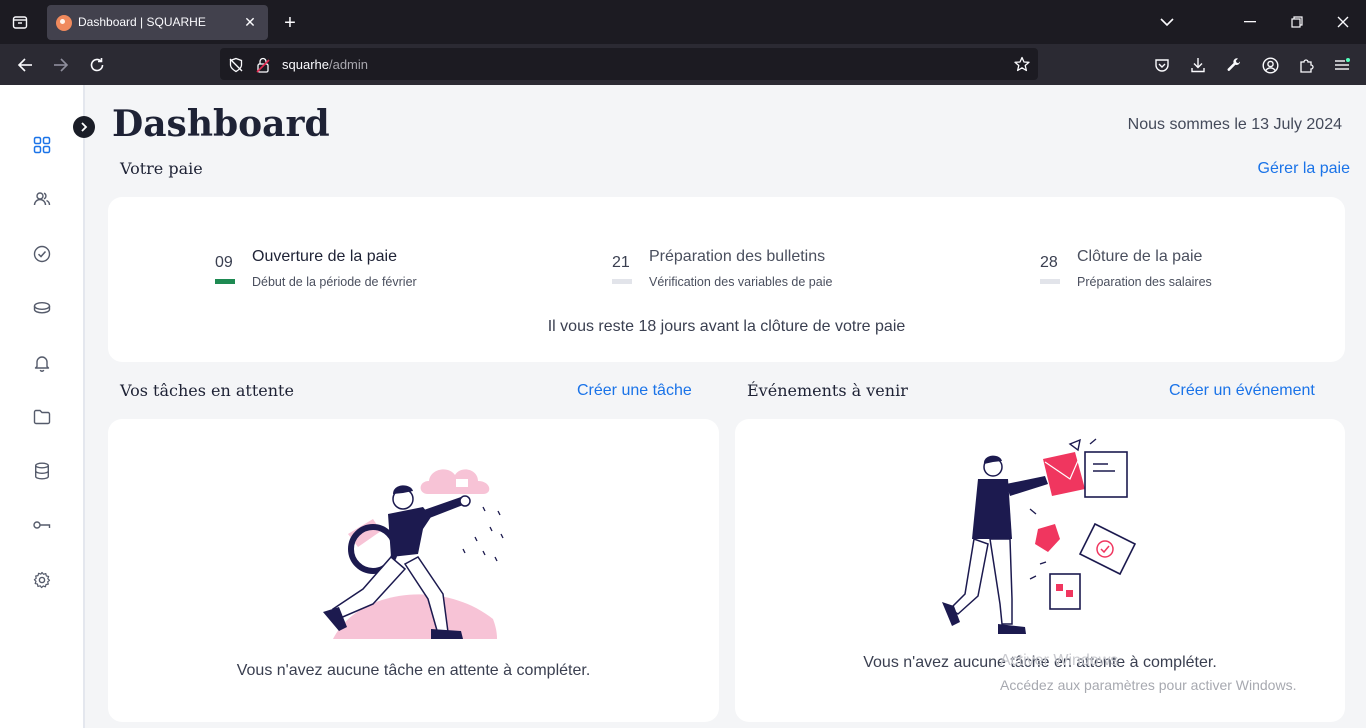 The image size is (1366, 728). Describe the element at coordinates (42, 471) in the screenshot. I see `database-icon` at that location.